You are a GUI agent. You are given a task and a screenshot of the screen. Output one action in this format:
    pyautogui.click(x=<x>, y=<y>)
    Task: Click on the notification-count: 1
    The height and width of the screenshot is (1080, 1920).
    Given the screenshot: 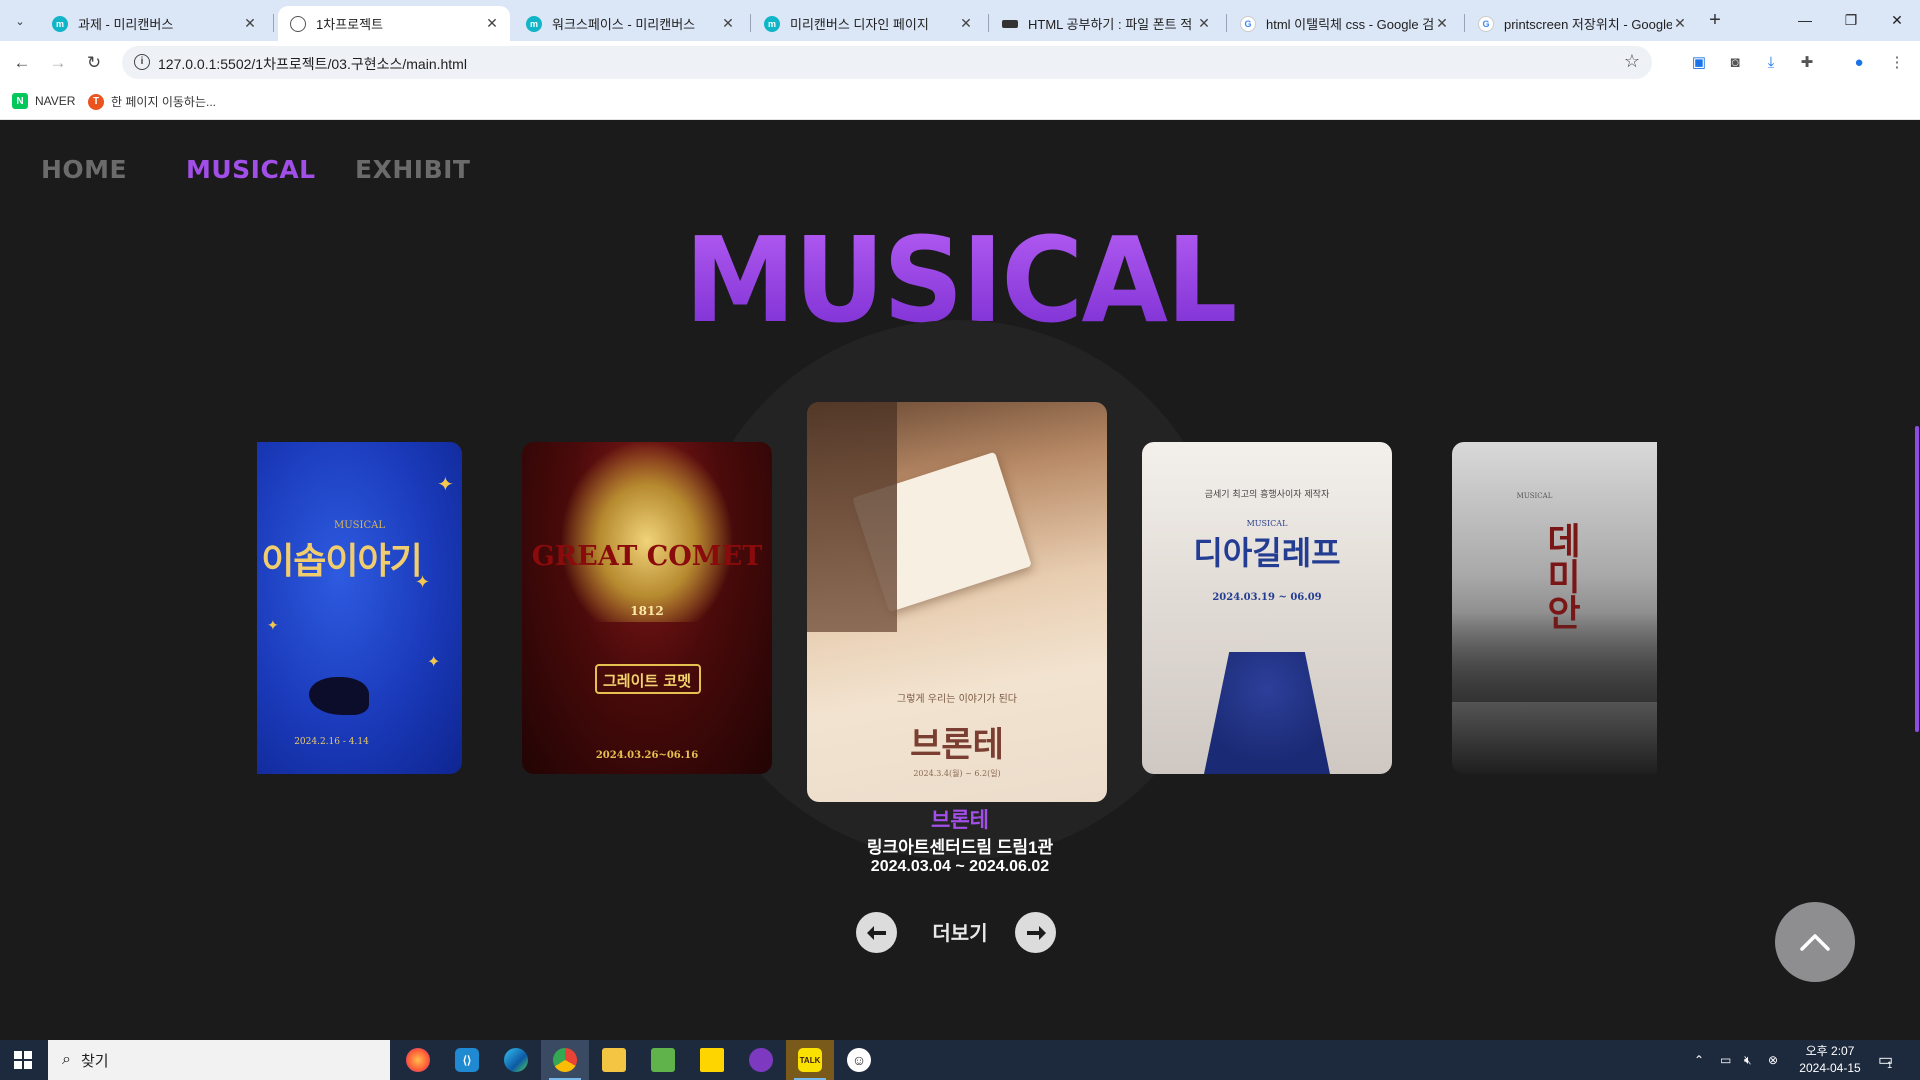 What is the action you would take?
    pyautogui.click(x=1890, y=1065)
    